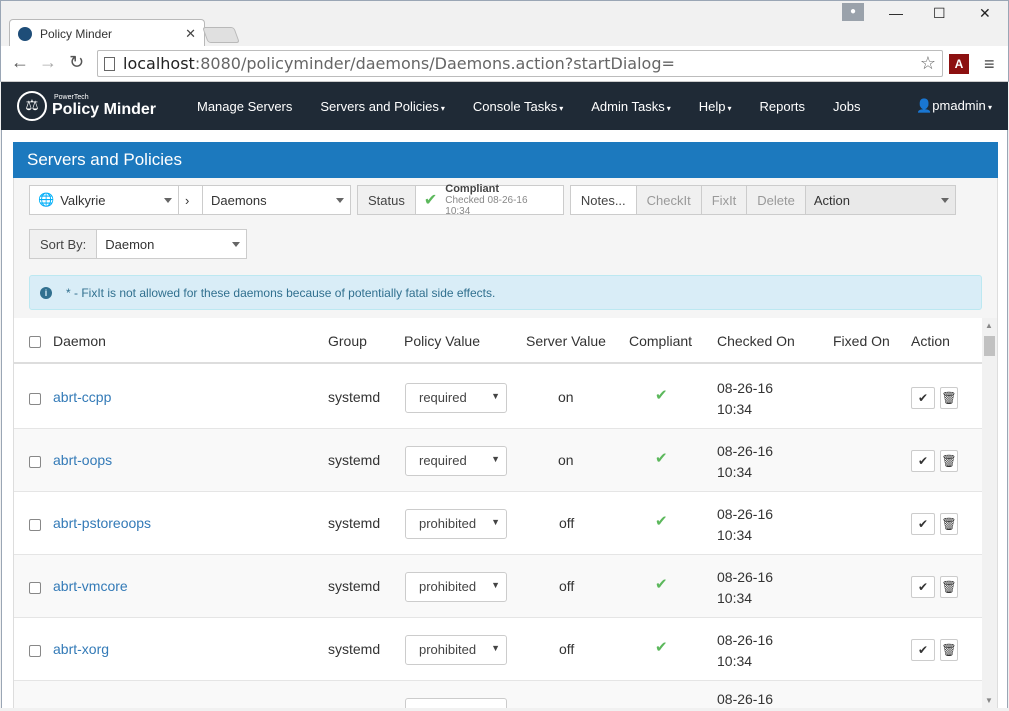 The height and width of the screenshot is (711, 1009). I want to click on nav-manage-servers: Manage Servers, so click(244, 106).